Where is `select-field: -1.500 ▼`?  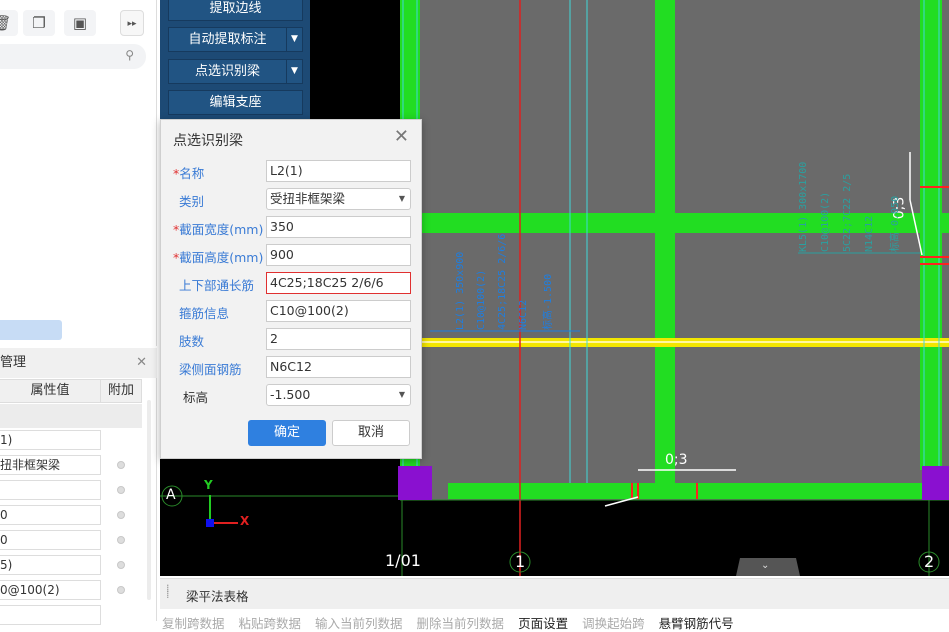
select-field: -1.500 ▼ is located at coordinates (338, 395).